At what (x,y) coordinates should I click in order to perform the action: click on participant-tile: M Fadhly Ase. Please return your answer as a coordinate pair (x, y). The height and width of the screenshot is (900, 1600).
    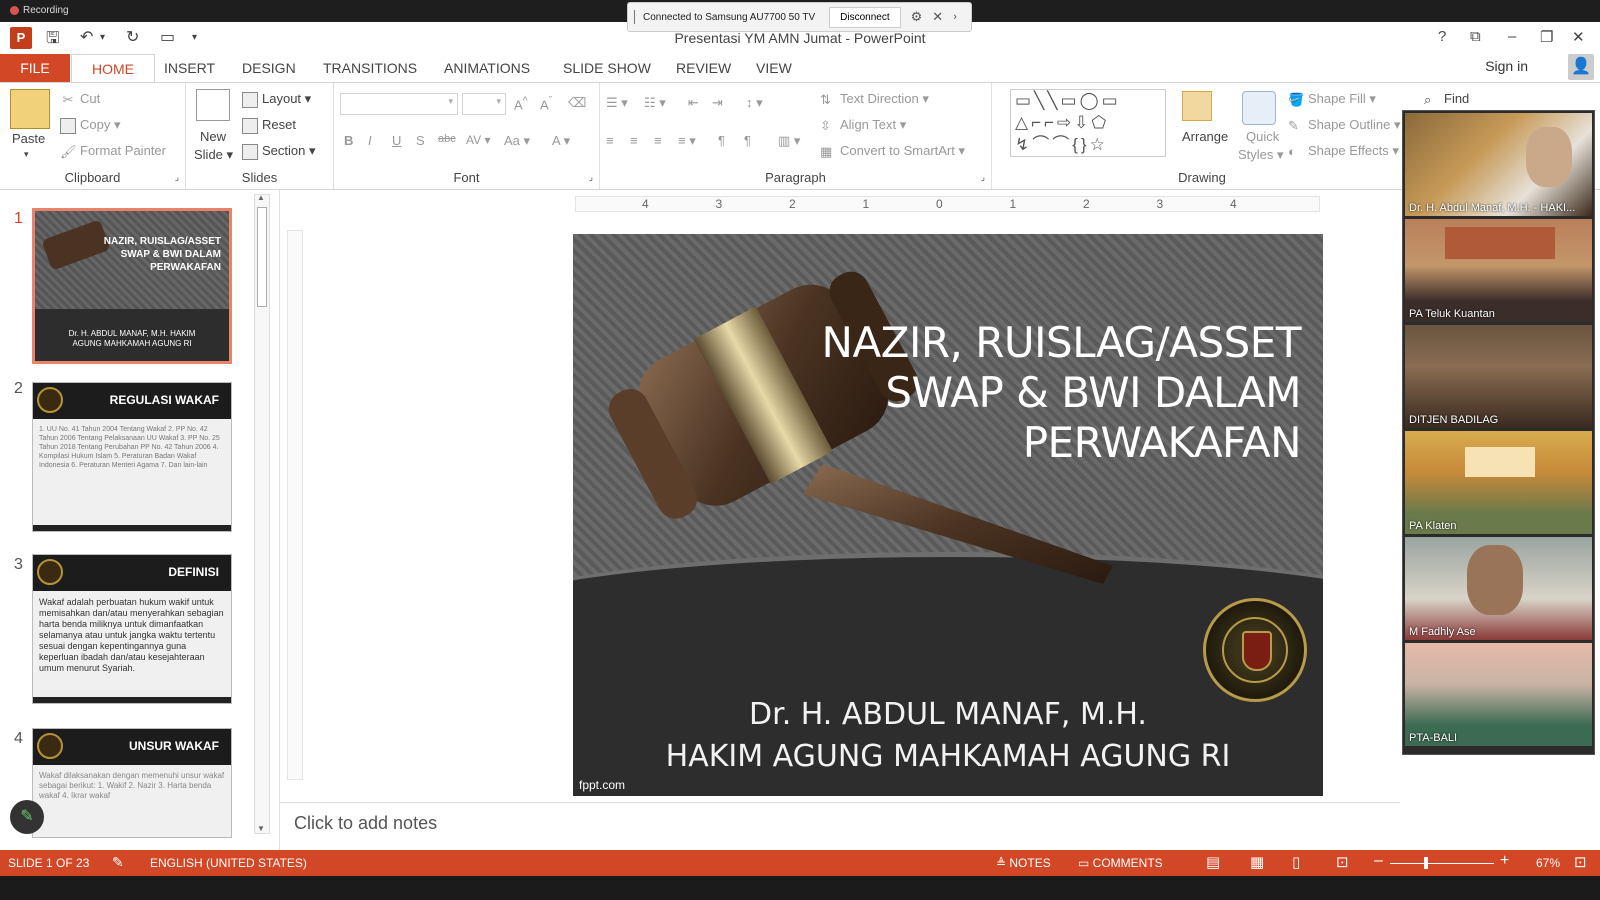
    Looking at the image, I should click on (1498, 588).